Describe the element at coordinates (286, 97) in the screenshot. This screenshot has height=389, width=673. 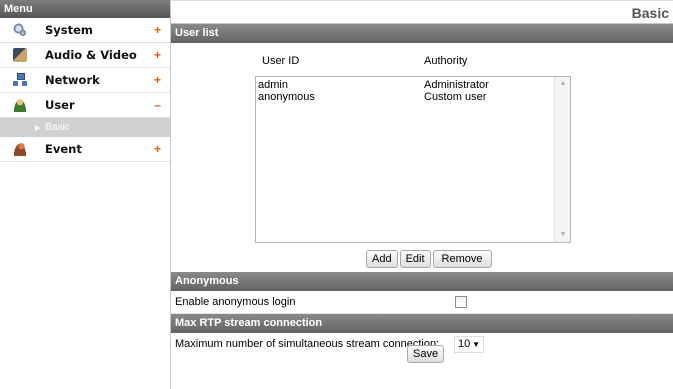
I see `user-id-cell: anonymous` at that location.